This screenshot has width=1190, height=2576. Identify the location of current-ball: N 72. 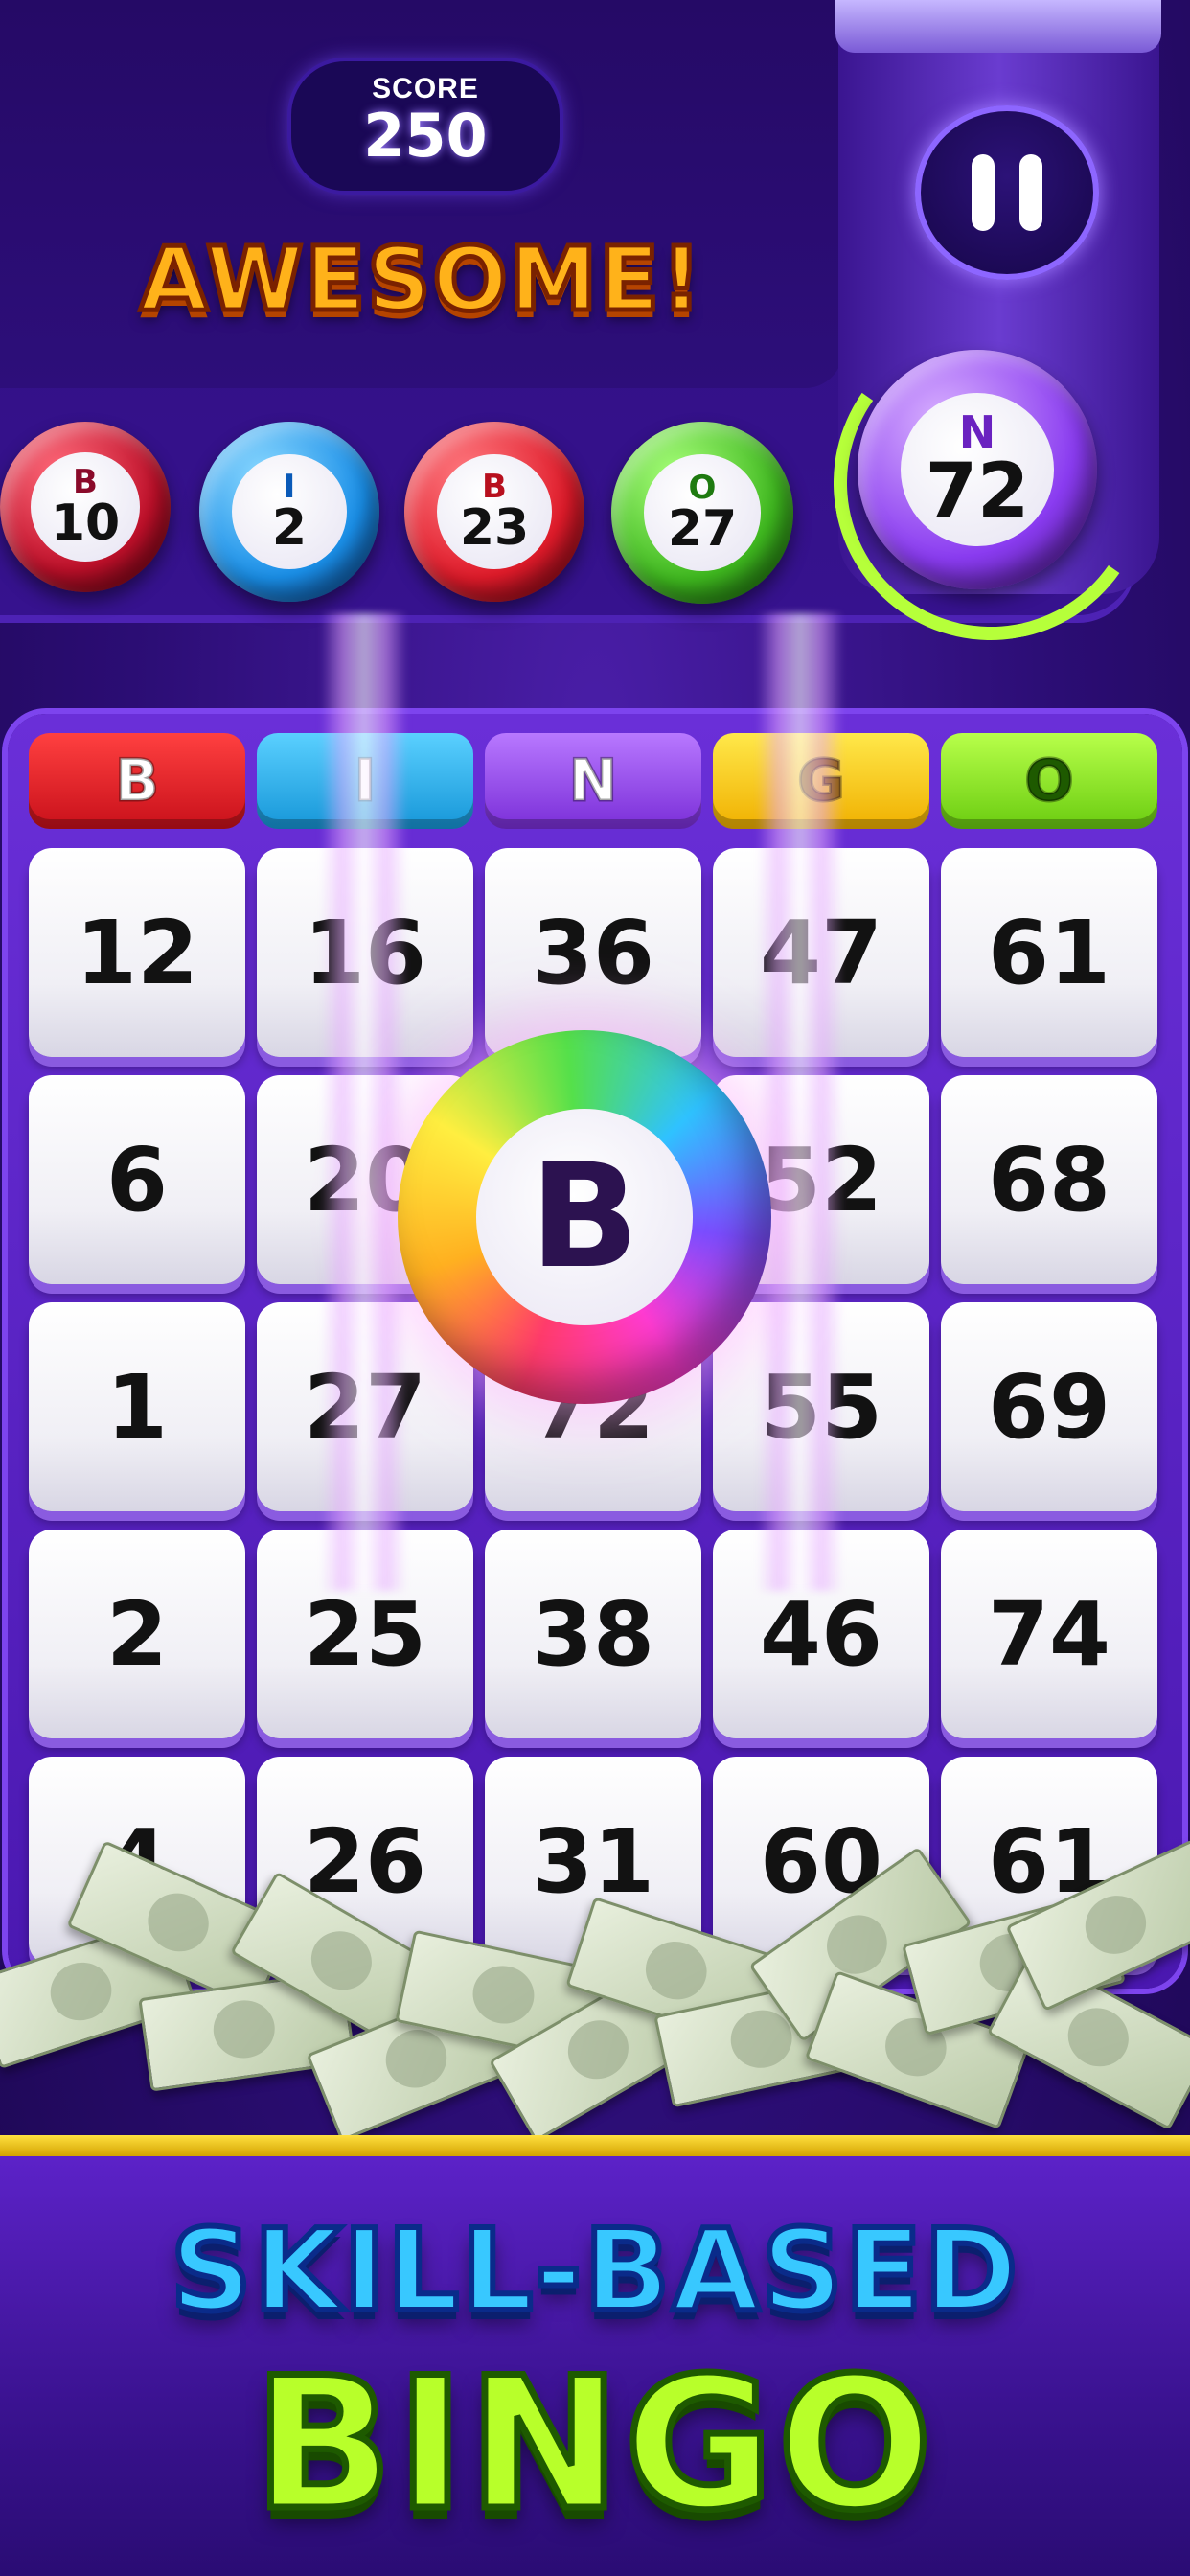
(978, 469).